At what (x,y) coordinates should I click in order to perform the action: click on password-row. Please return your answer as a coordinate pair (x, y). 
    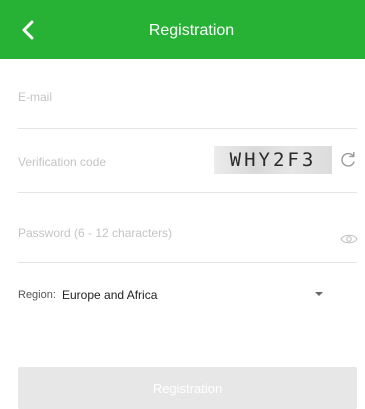
    Looking at the image, I should click on (187, 232).